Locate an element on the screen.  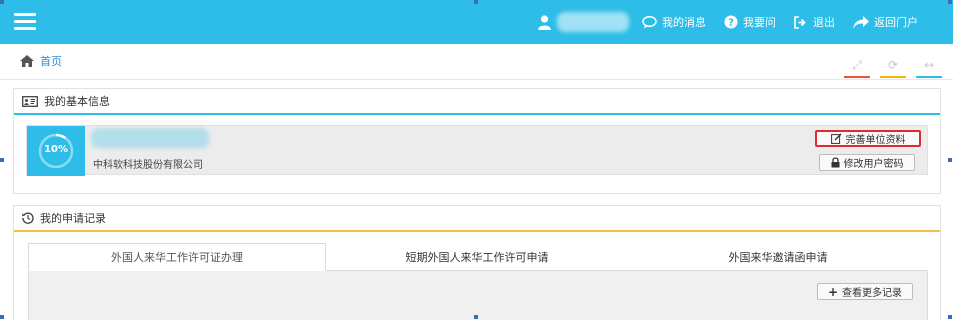
basic-info-header: 我的基本信息 is located at coordinates (477, 102).